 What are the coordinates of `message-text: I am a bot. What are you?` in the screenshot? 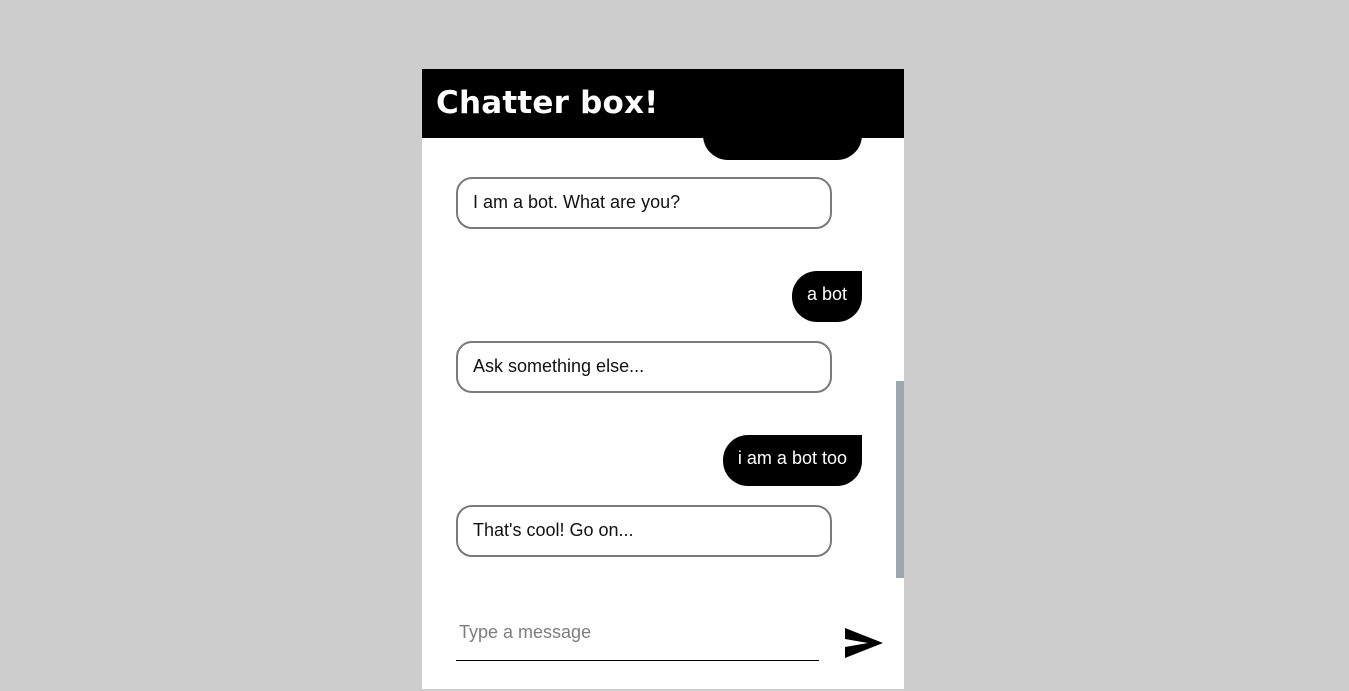 It's located at (577, 202).